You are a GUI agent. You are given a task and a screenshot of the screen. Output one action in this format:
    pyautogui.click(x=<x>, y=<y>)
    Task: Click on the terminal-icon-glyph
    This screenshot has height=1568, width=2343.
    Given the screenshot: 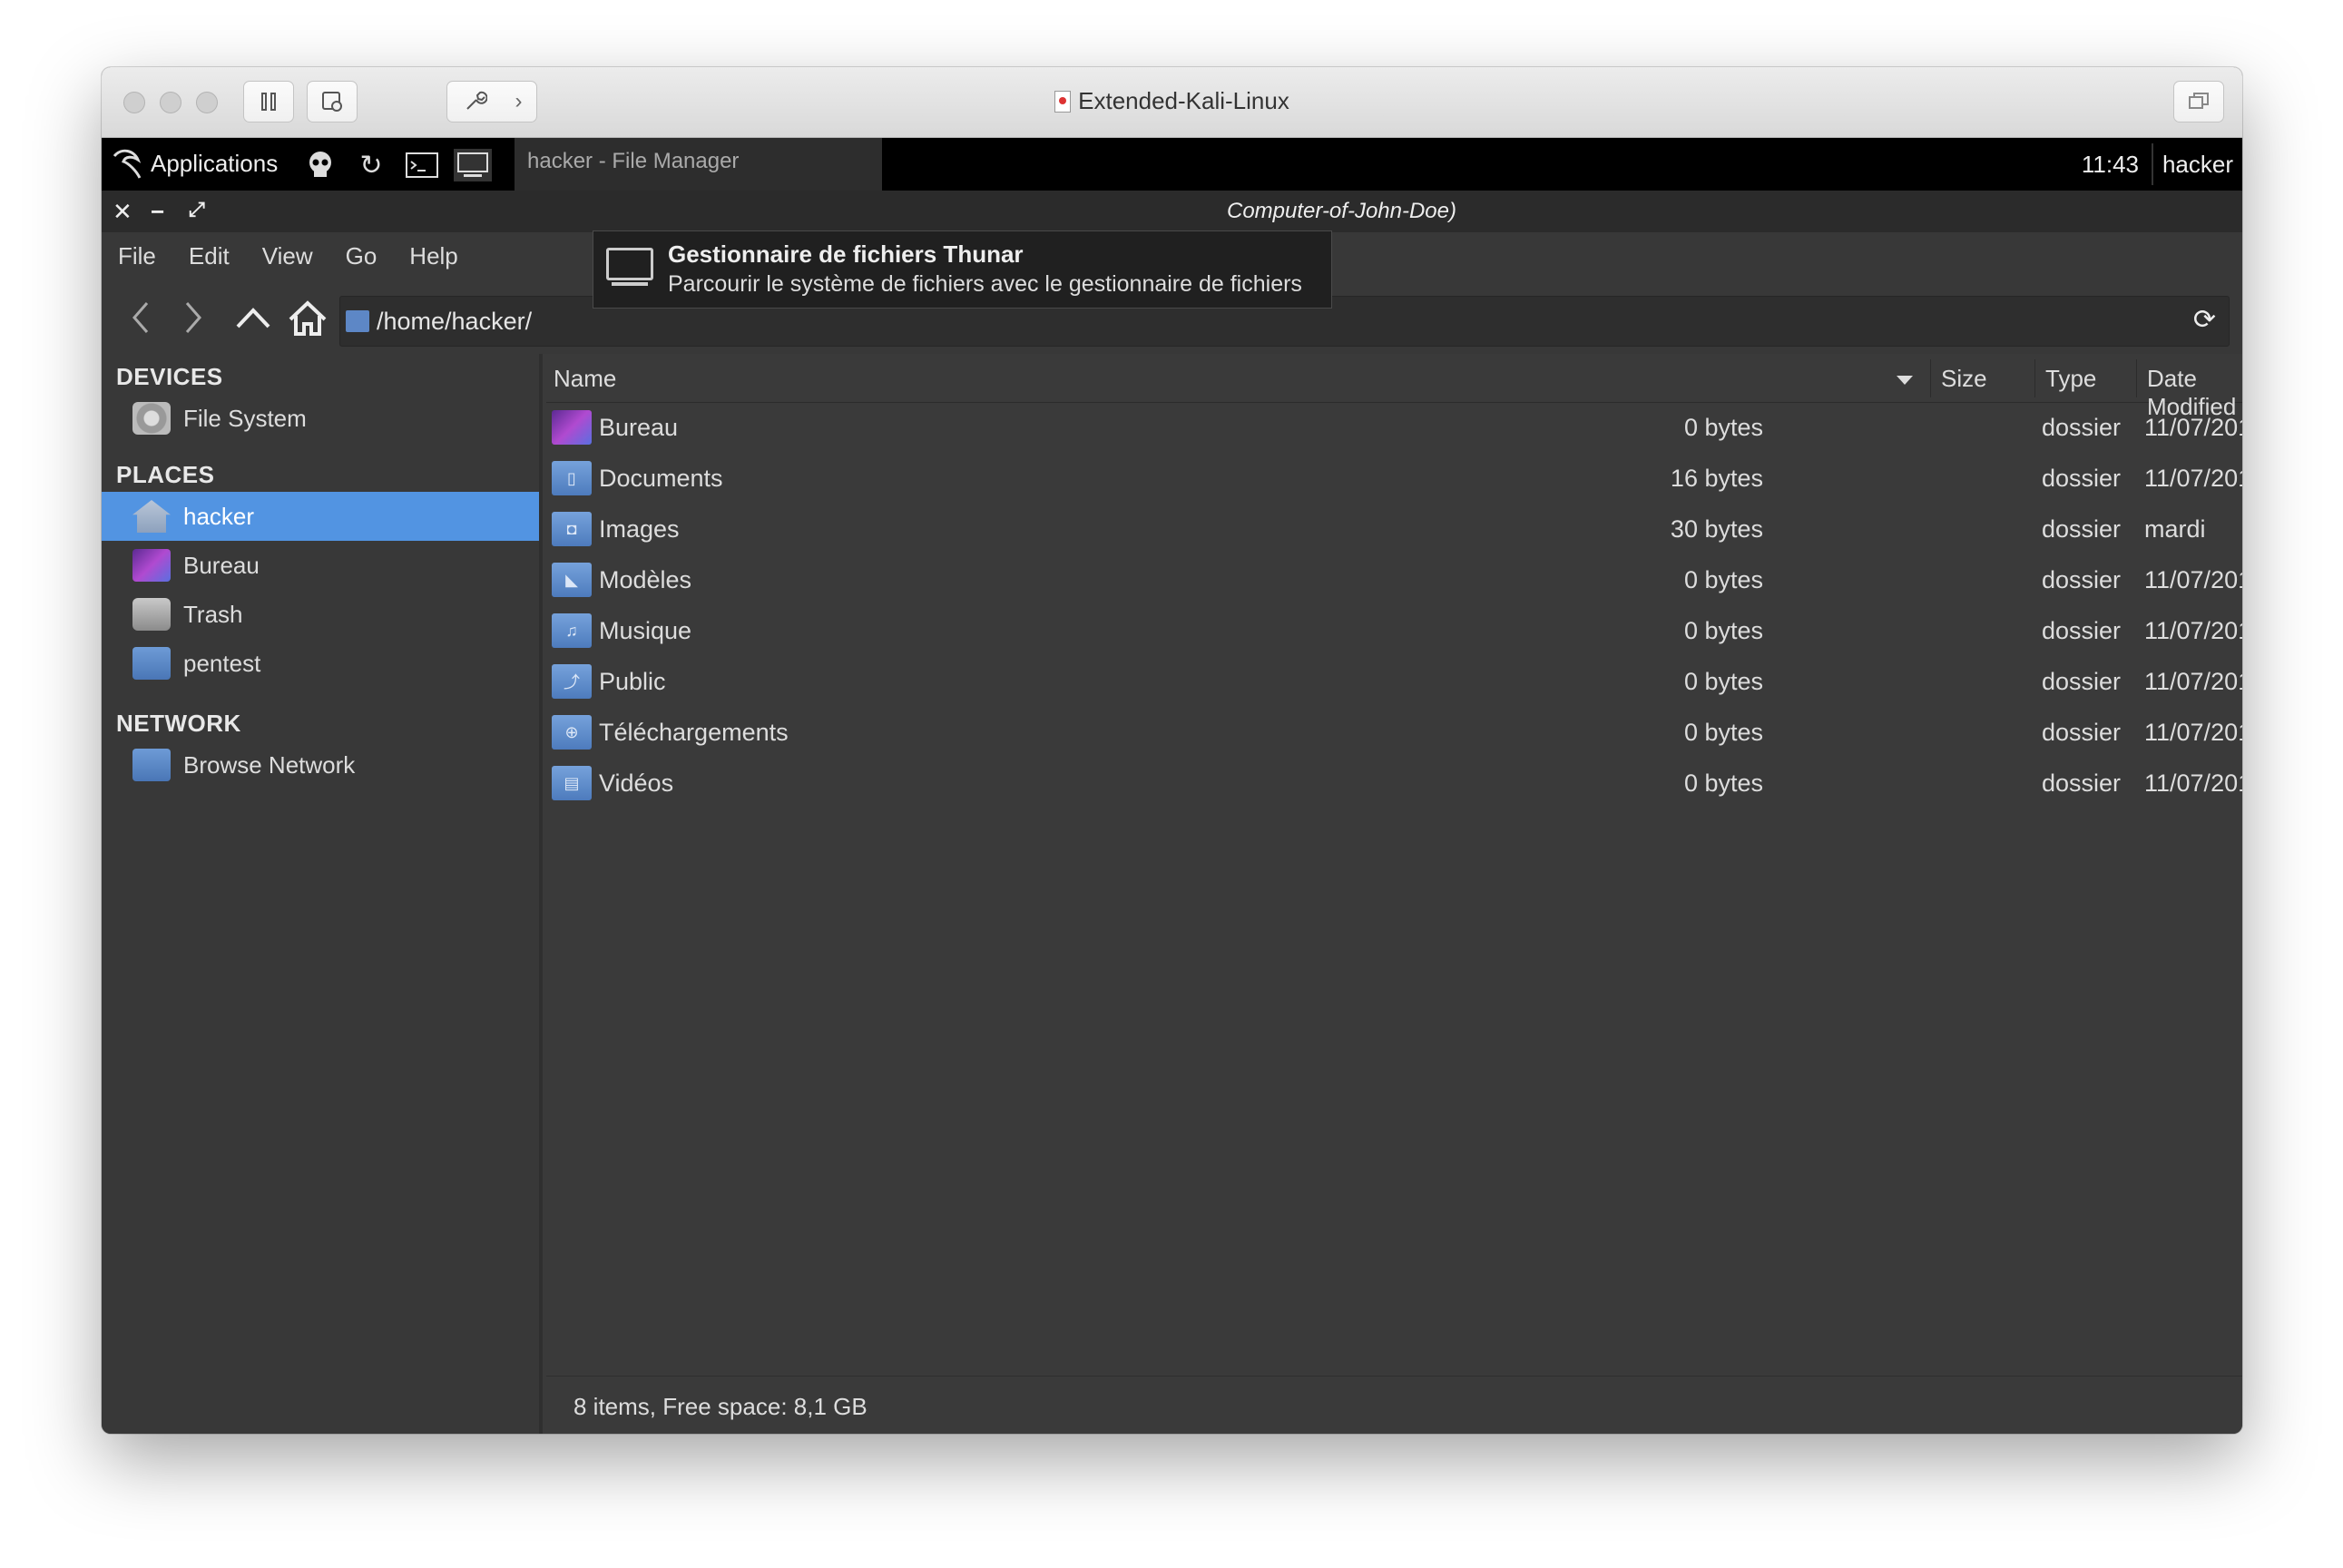 What is the action you would take?
    pyautogui.click(x=422, y=165)
    